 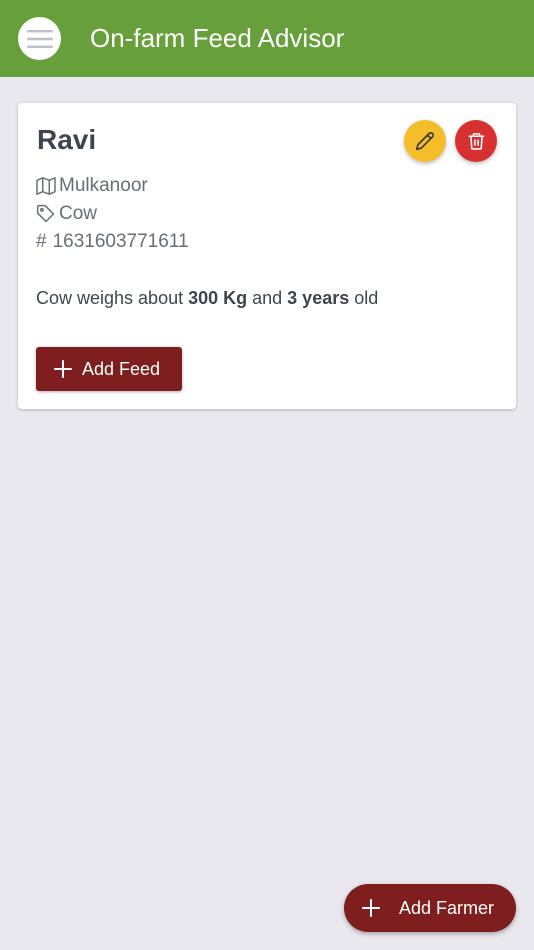 I want to click on trash-icon, so click(x=476, y=141).